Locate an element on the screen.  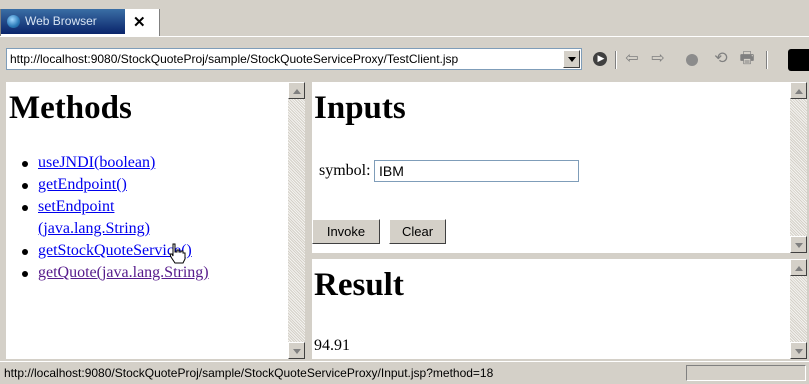
hand-cursor-icon is located at coordinates (177, 253).